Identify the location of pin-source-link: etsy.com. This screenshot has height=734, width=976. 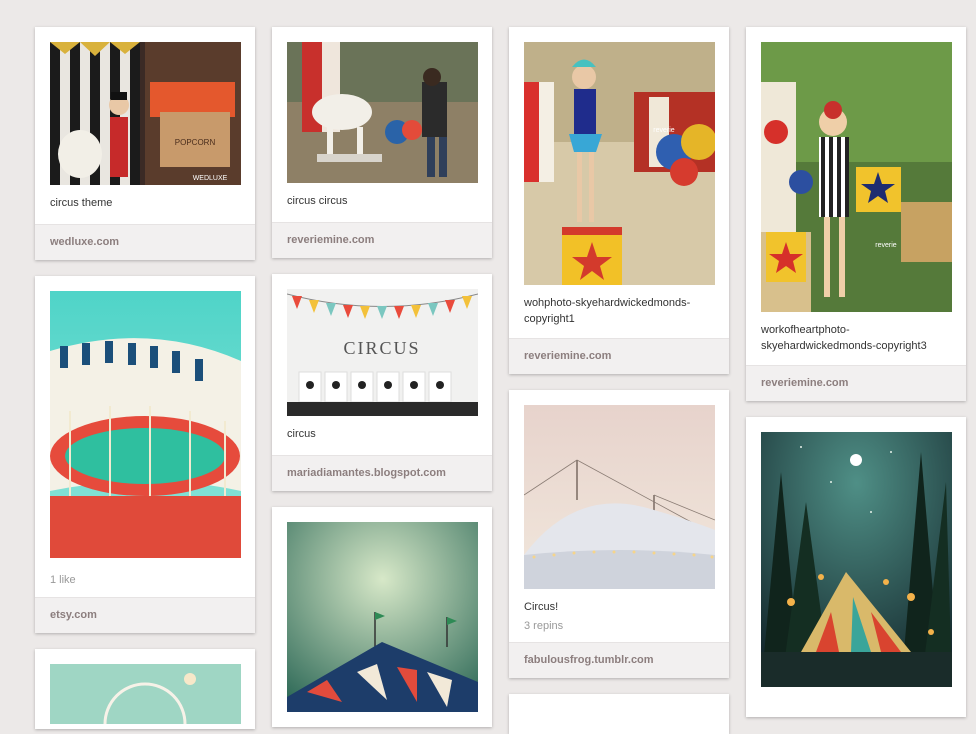
(73, 615).